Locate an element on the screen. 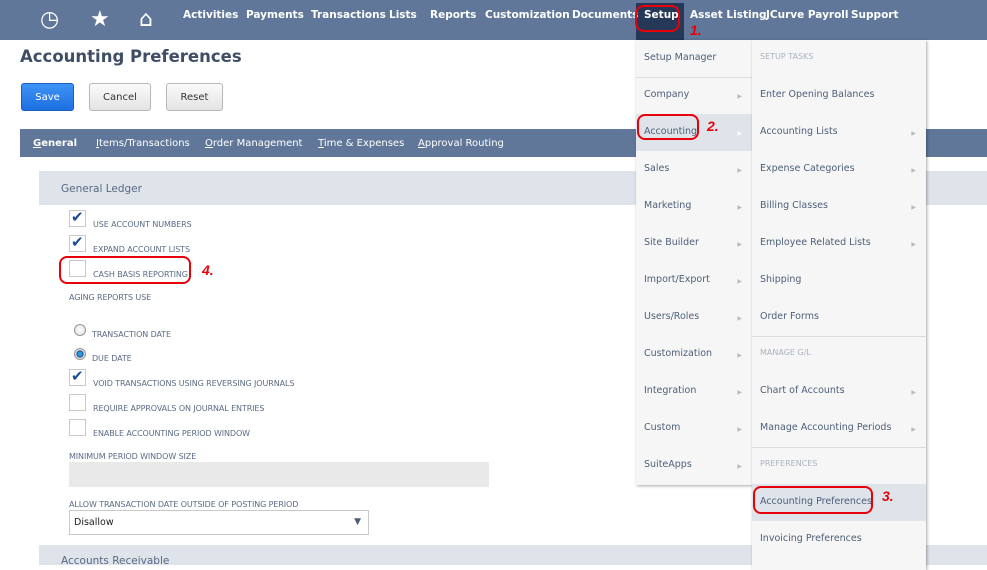 This screenshot has width=987, height=570. min-window-input is located at coordinates (279, 474).